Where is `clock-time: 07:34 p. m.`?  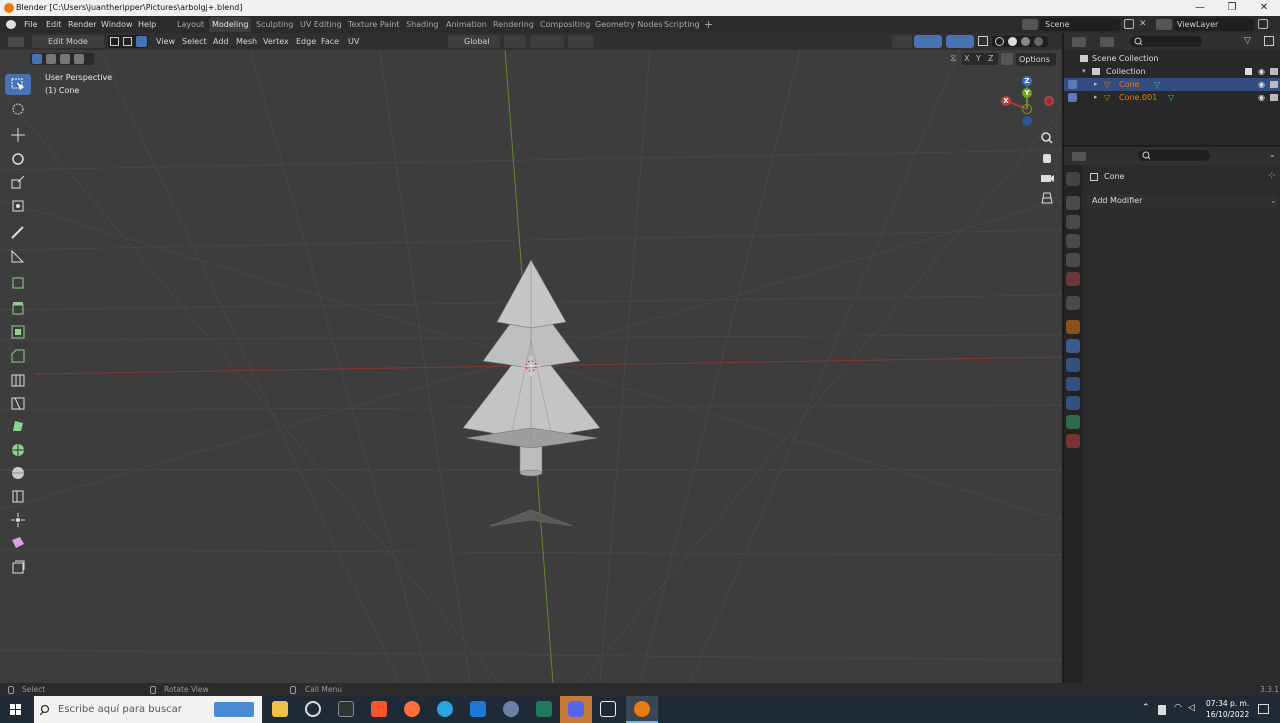 clock-time: 07:34 p. m. is located at coordinates (1227, 703).